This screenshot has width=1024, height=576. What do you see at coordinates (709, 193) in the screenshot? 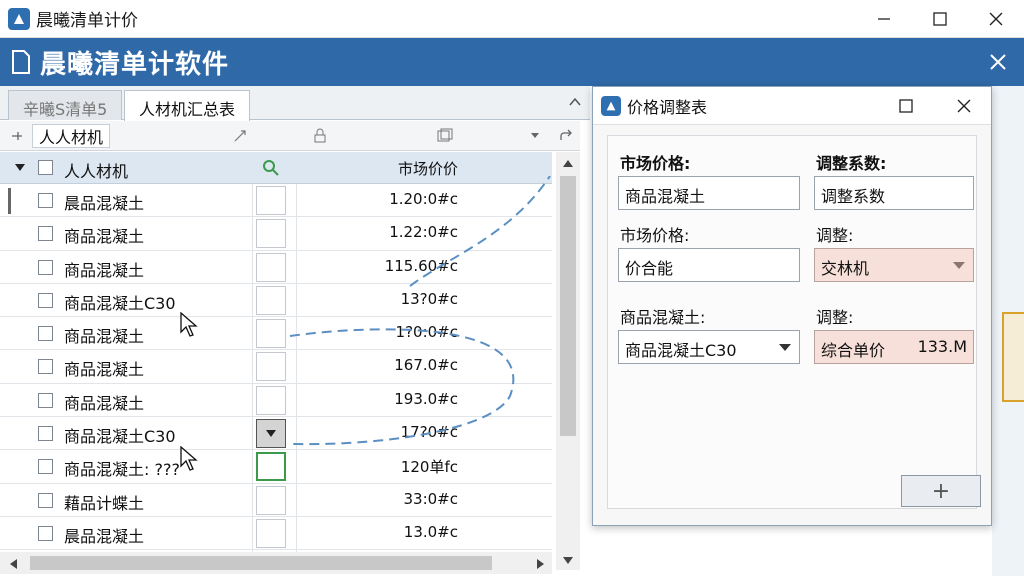
I see `market-price-field-1: 商品混凝土` at bounding box center [709, 193].